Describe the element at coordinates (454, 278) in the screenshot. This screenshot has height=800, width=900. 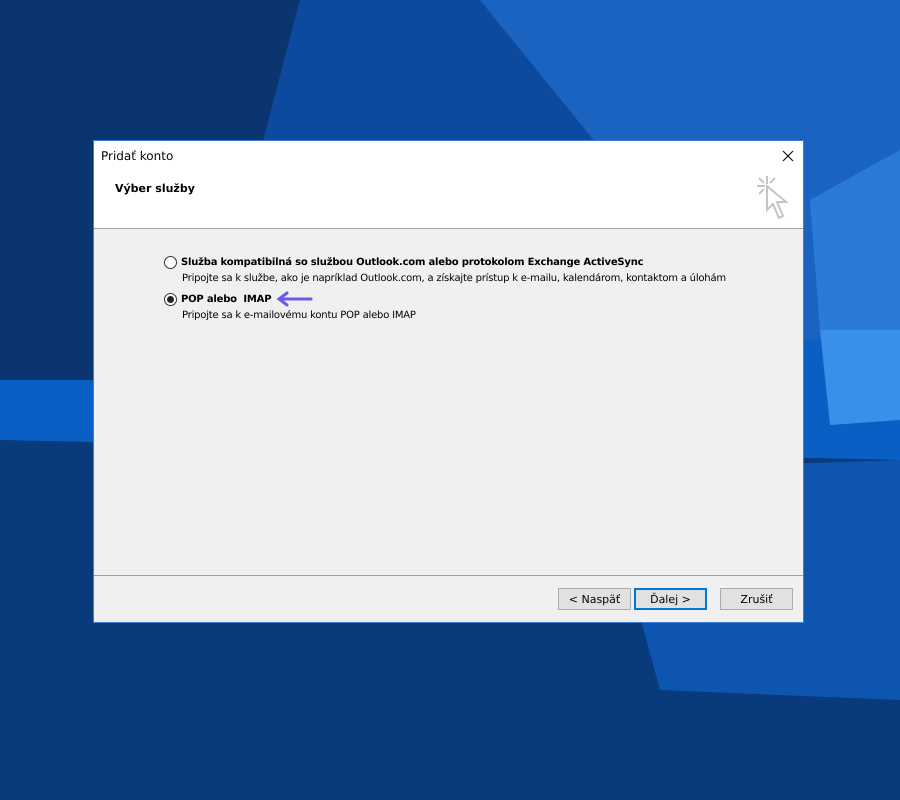
I see `option-description: Pripojte sa k službe, ako je napríklad Outlook.com, a získajte prístup k e-mailu, kalendárom, kontaktom a úlohám` at that location.